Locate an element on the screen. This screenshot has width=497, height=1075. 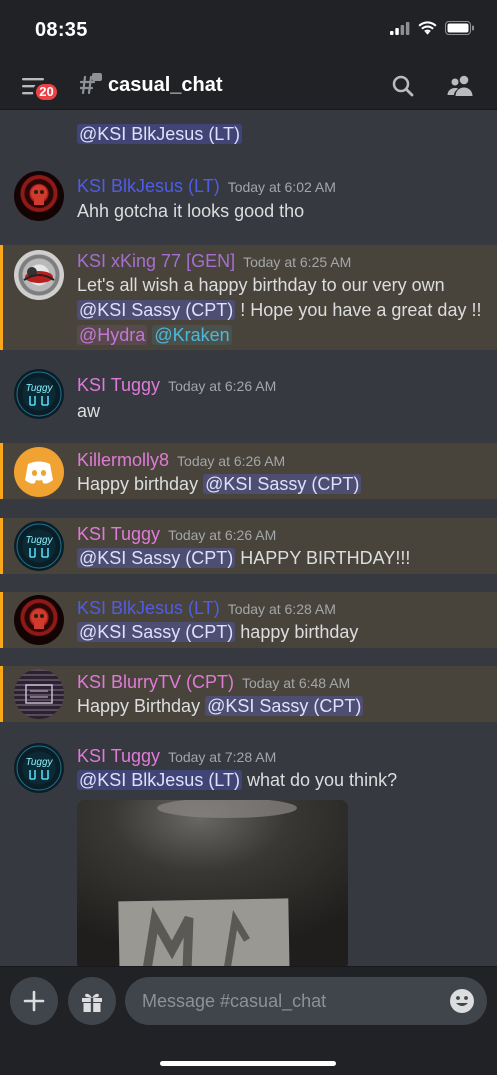
message-text: @KSI BlkJesus (LT) what do you think? is located at coordinates (237, 780).